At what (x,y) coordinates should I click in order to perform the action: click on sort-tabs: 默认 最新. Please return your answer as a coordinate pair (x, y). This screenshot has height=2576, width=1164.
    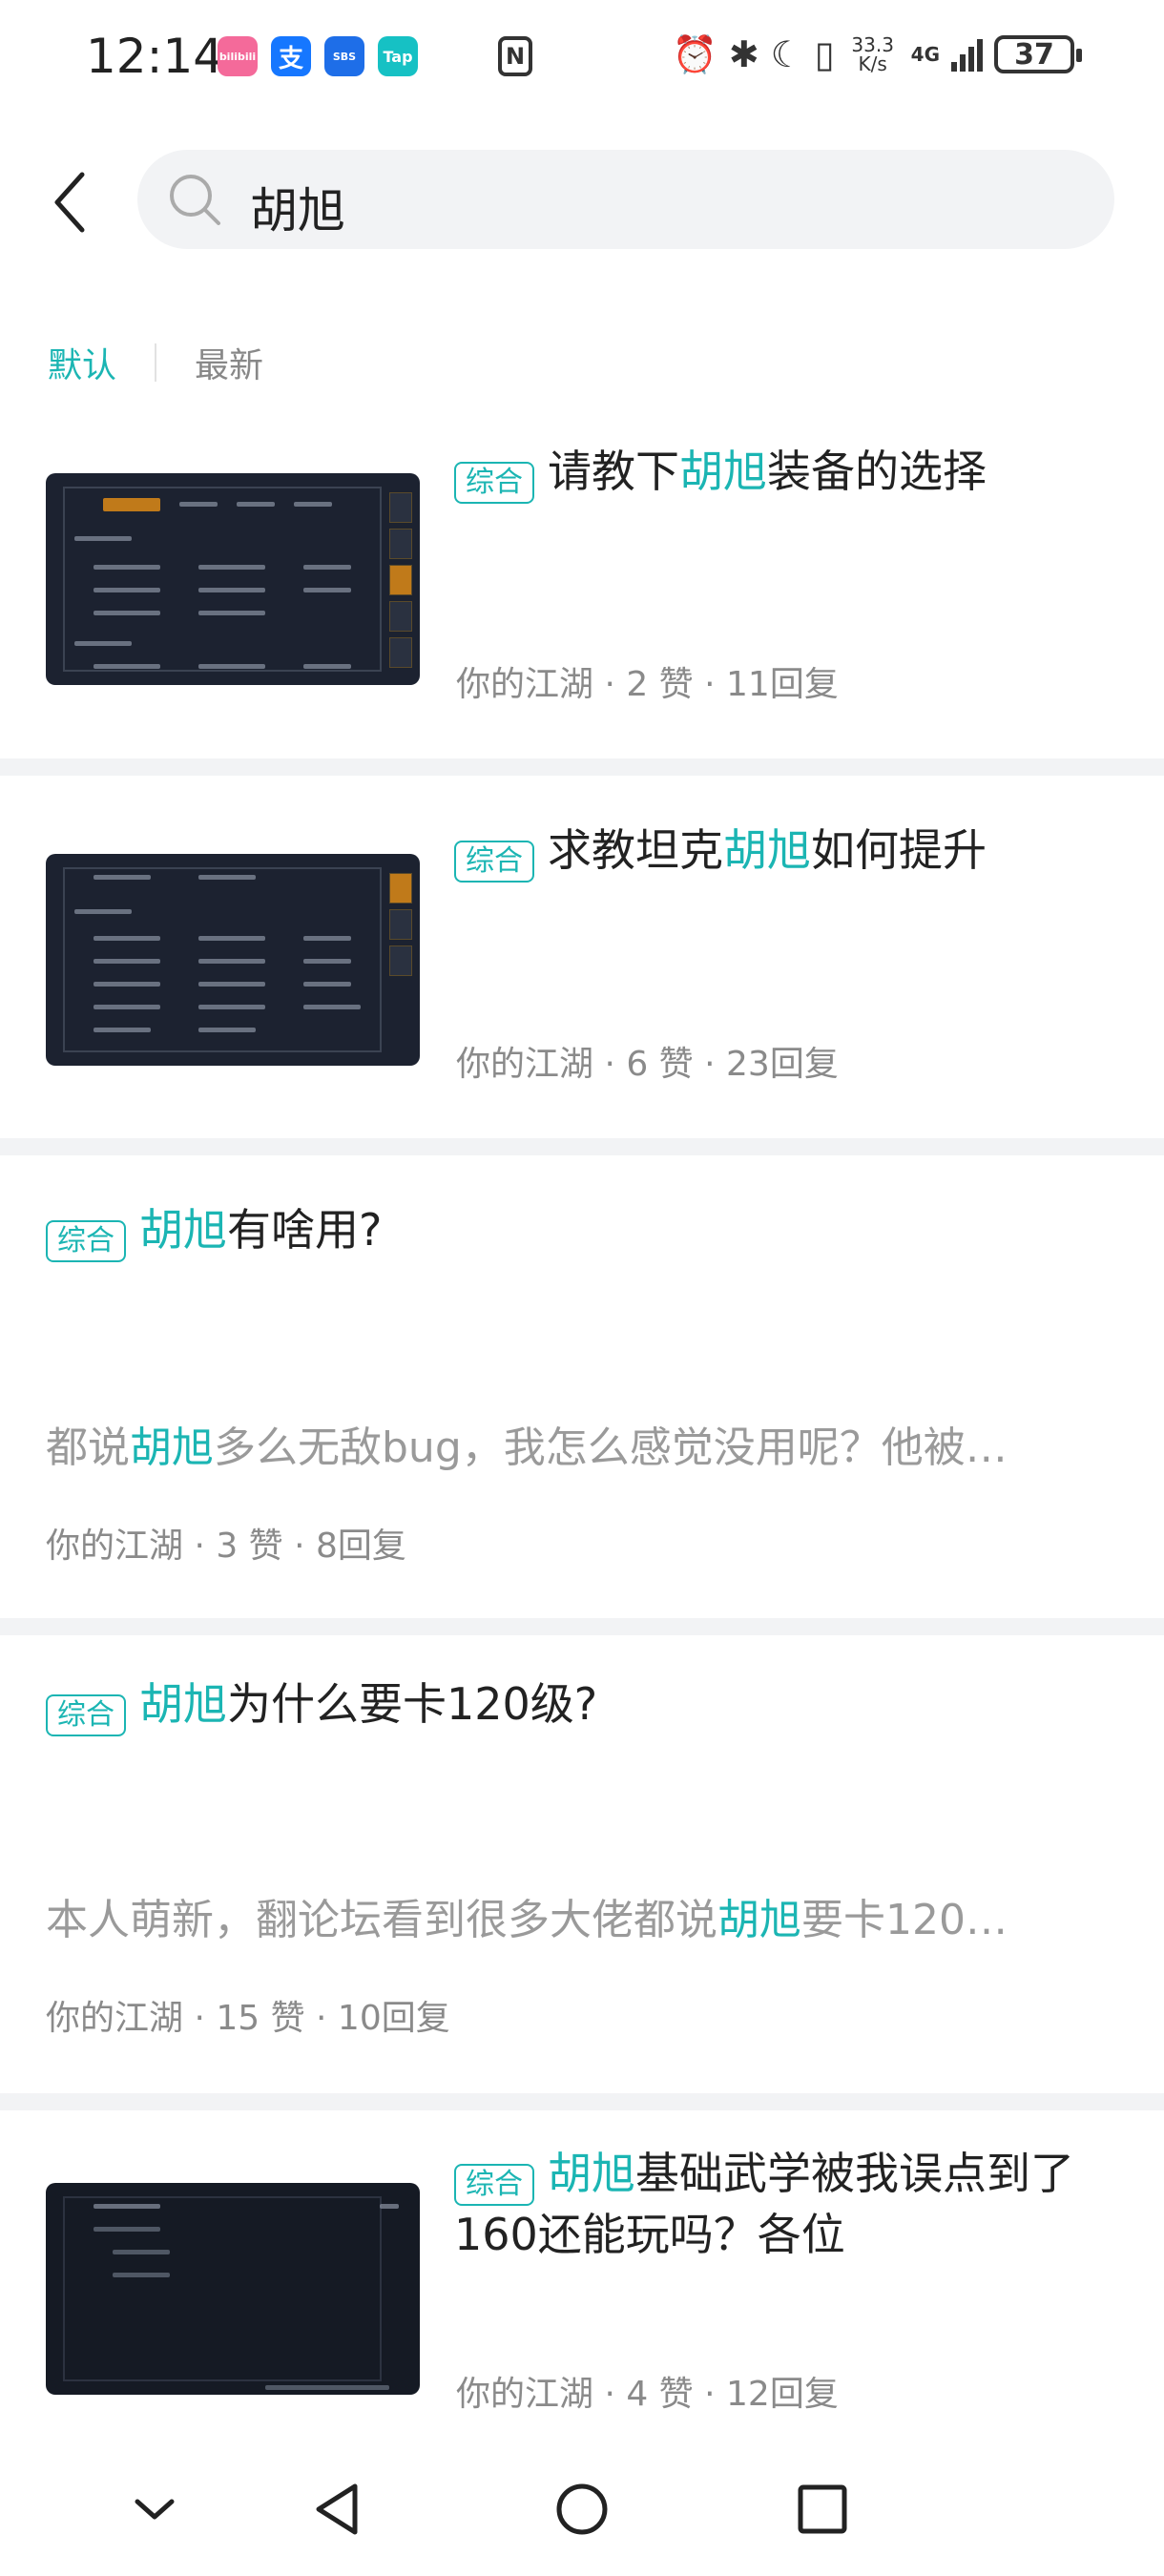
    Looking at the image, I should click on (156, 362).